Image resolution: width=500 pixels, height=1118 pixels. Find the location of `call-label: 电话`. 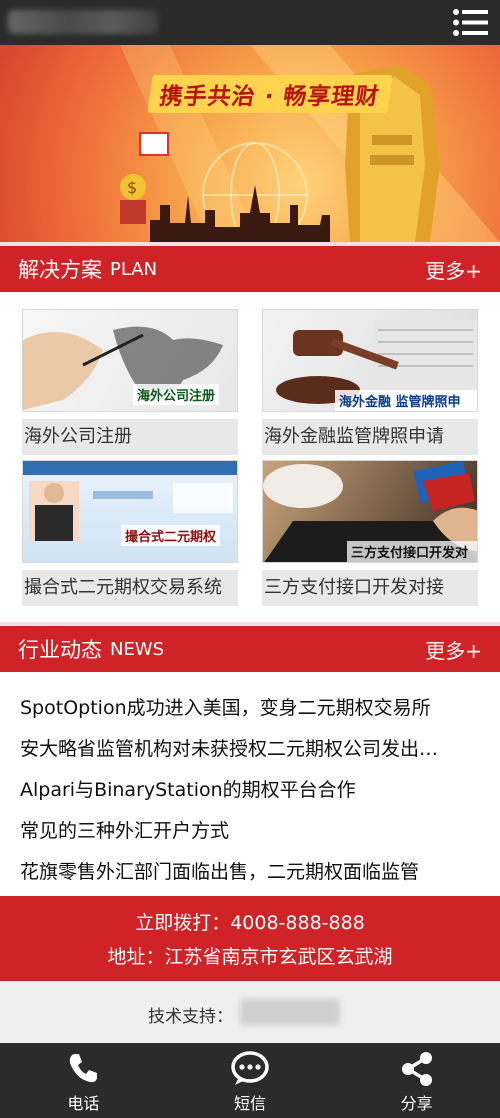

call-label: 电话 is located at coordinates (83, 1103).